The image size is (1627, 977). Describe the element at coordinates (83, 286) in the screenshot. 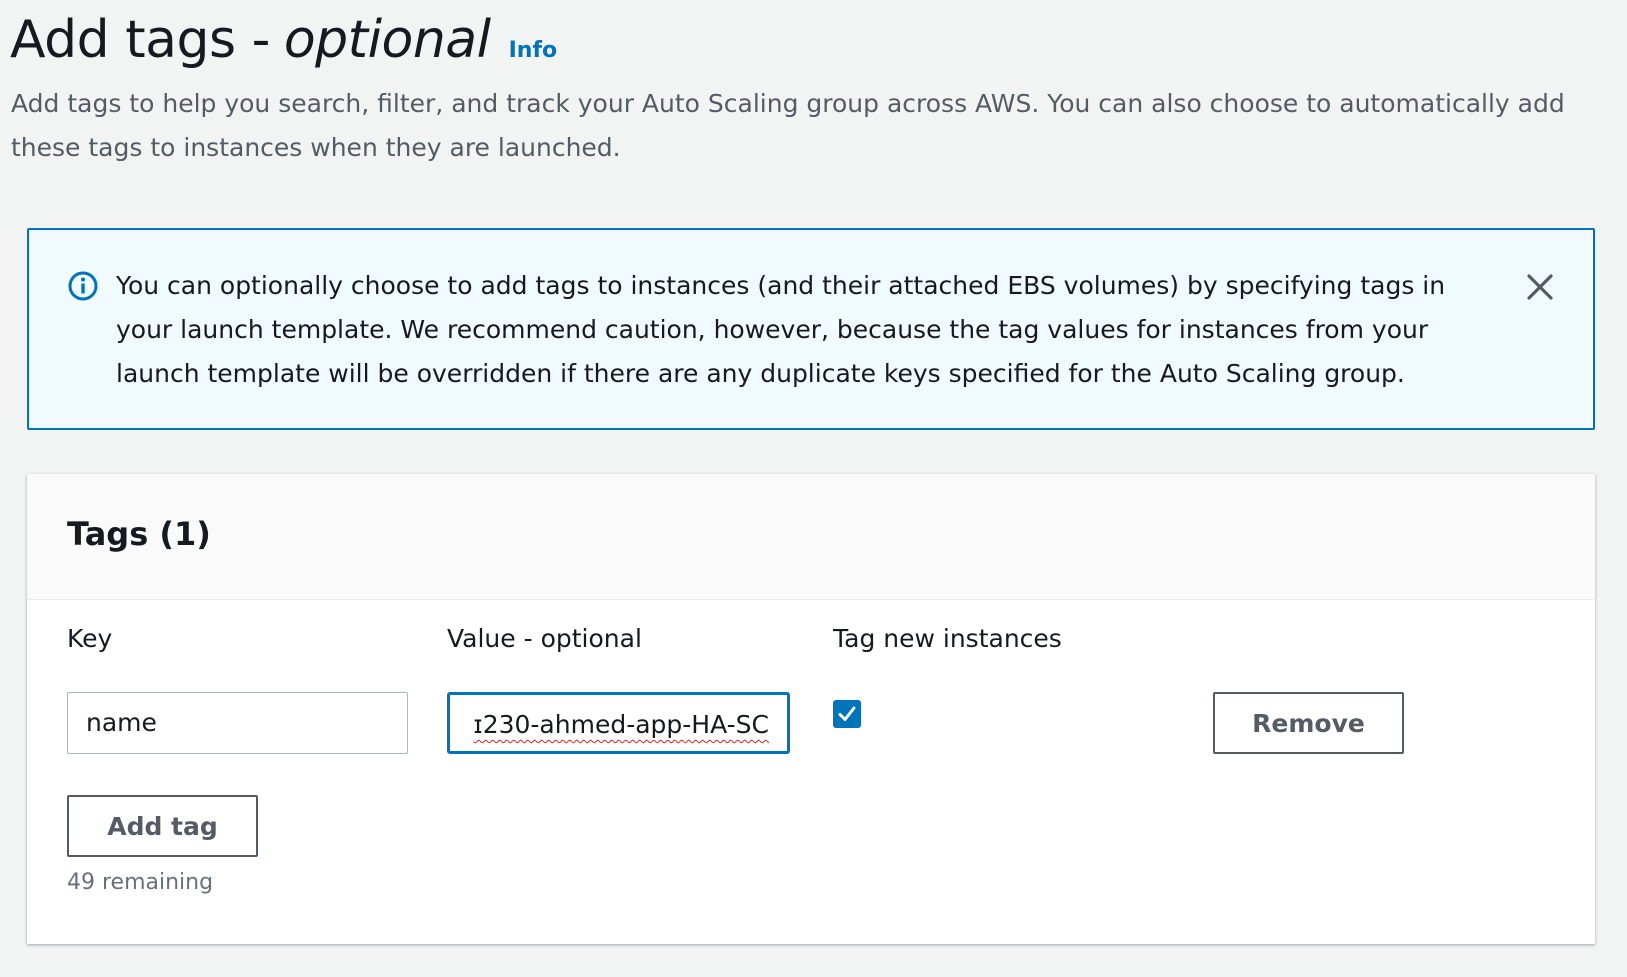

I see `info-circle-icon` at that location.